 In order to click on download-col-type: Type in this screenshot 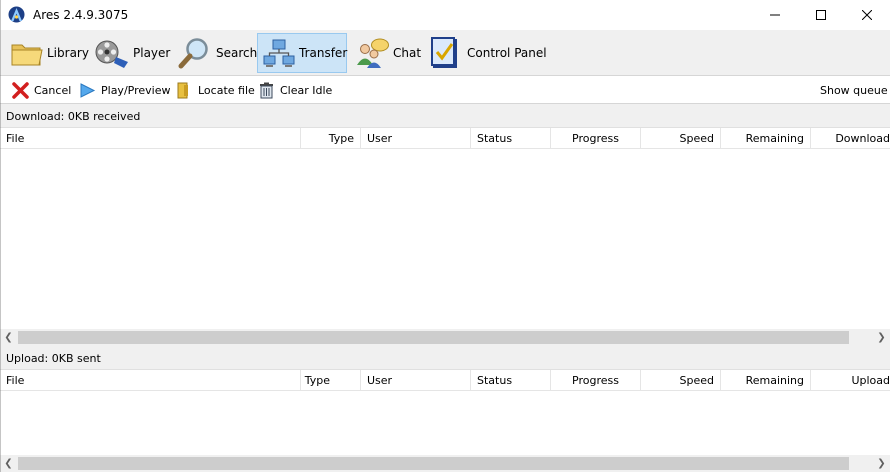, I will do `click(331, 138)`.